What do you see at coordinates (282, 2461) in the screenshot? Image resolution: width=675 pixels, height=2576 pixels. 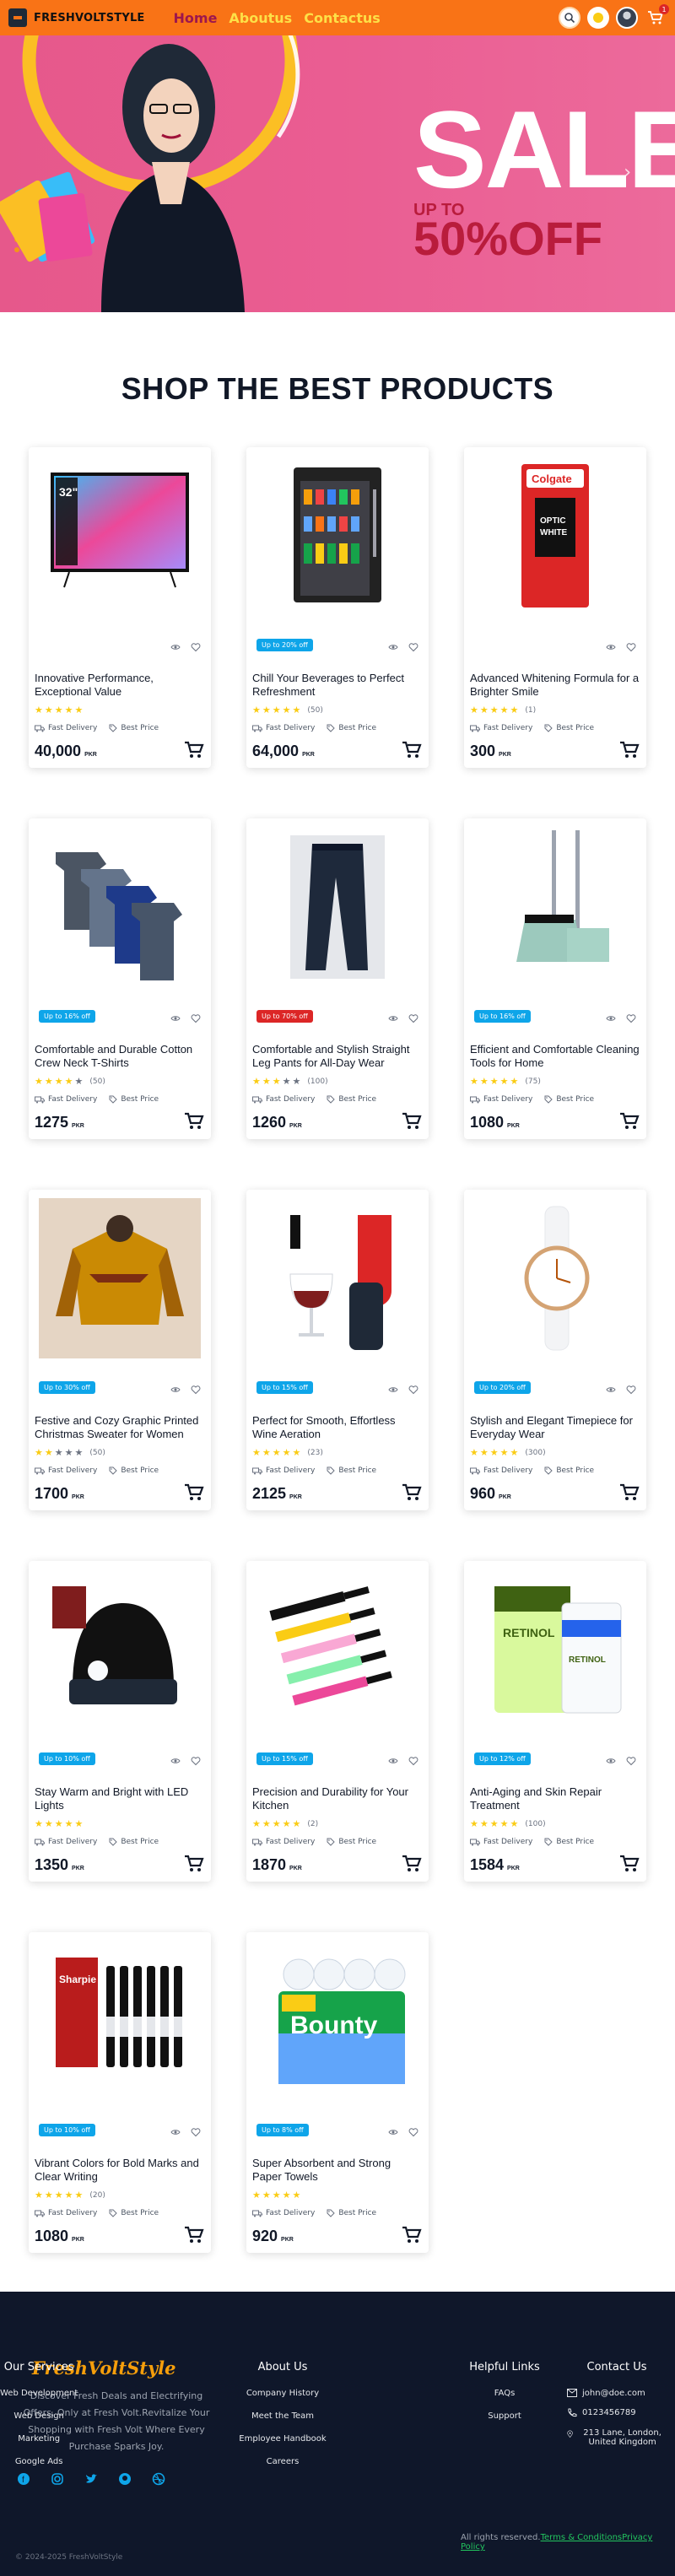 I see `footer-link: Careers` at bounding box center [282, 2461].